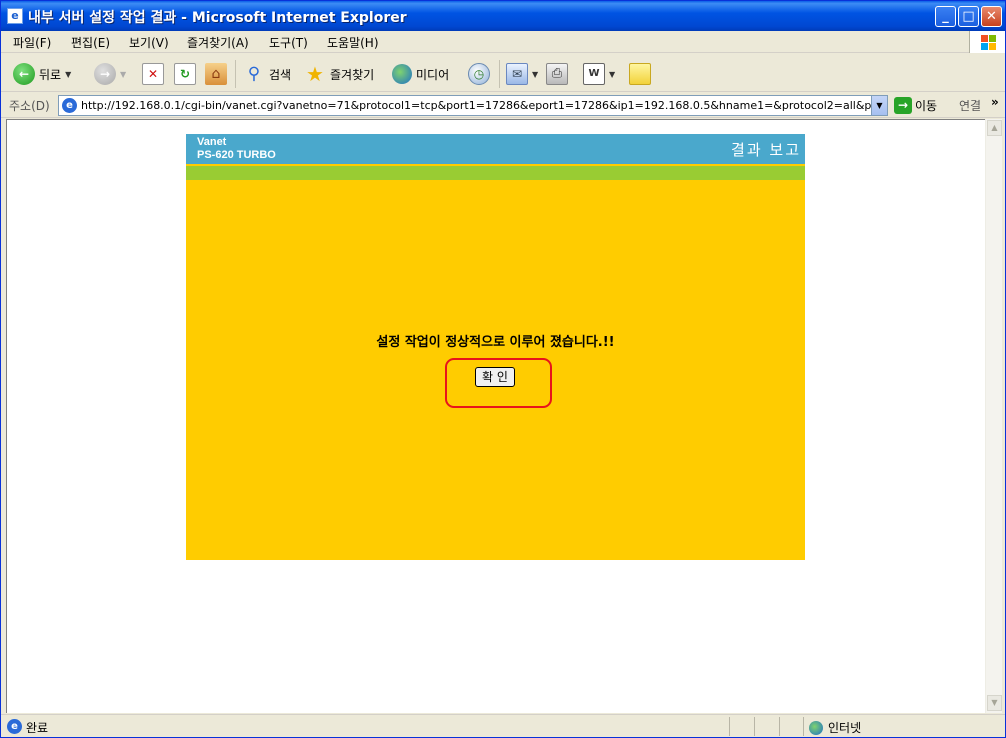 This screenshot has height=738, width=1006. I want to click on brand-name: Vanet, so click(212, 142).